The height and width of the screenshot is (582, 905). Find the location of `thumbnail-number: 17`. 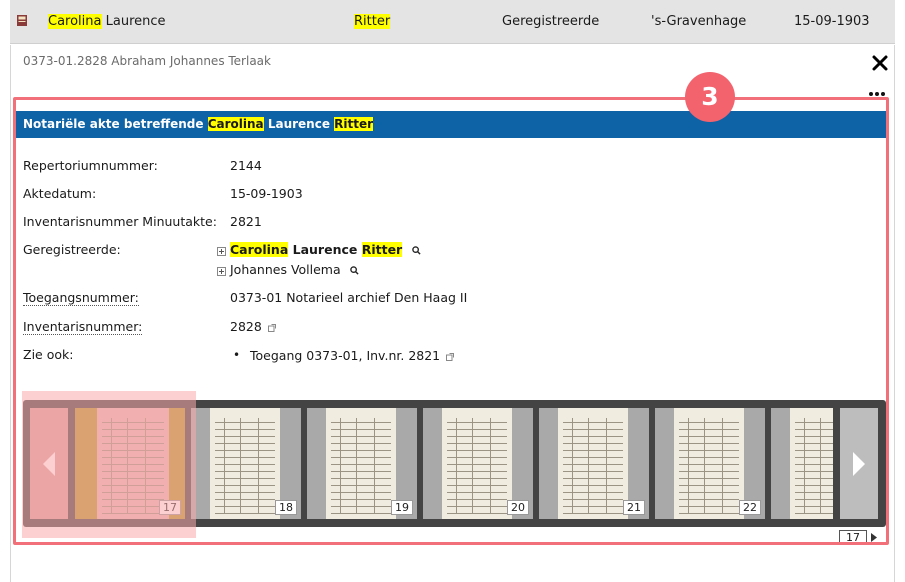

thumbnail-number: 17 is located at coordinates (170, 507).